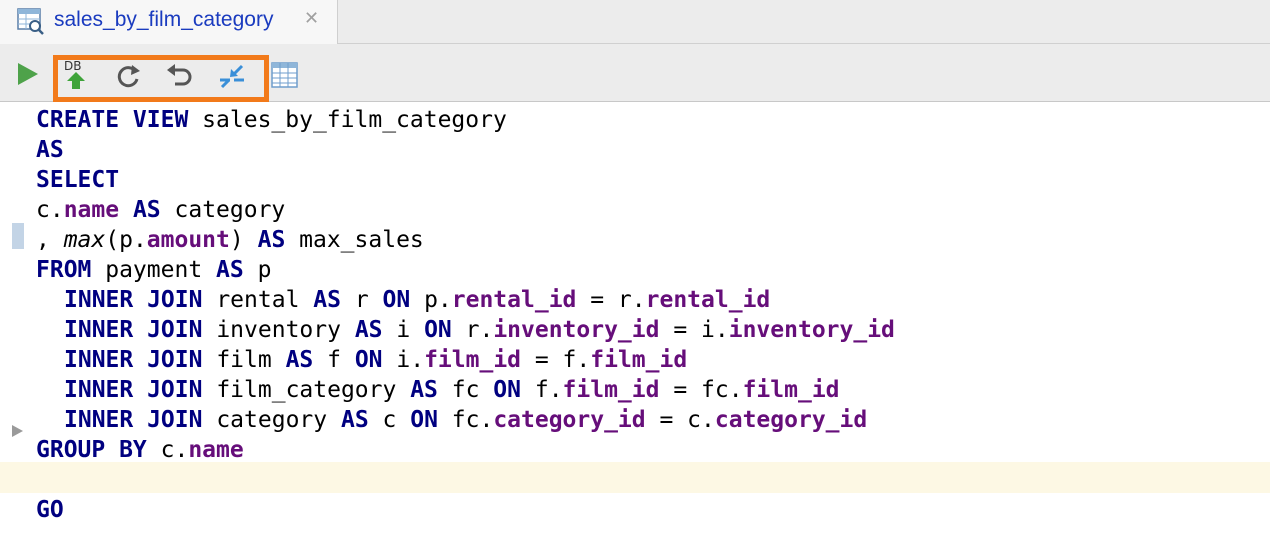 The width and height of the screenshot is (1270, 543). I want to click on close-tab-icon: ✕, so click(311, 18).